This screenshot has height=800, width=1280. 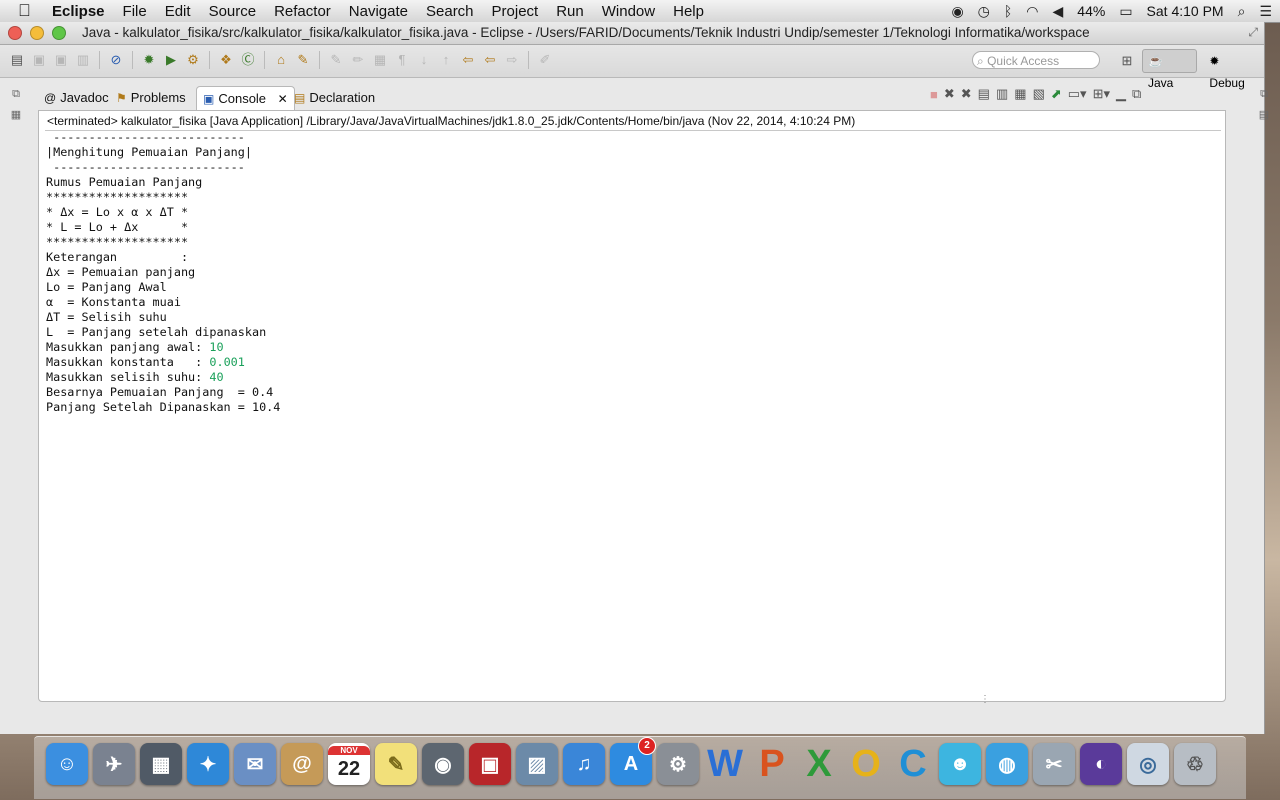 What do you see at coordinates (934, 94) in the screenshot?
I see `terminate-icon: ■` at bounding box center [934, 94].